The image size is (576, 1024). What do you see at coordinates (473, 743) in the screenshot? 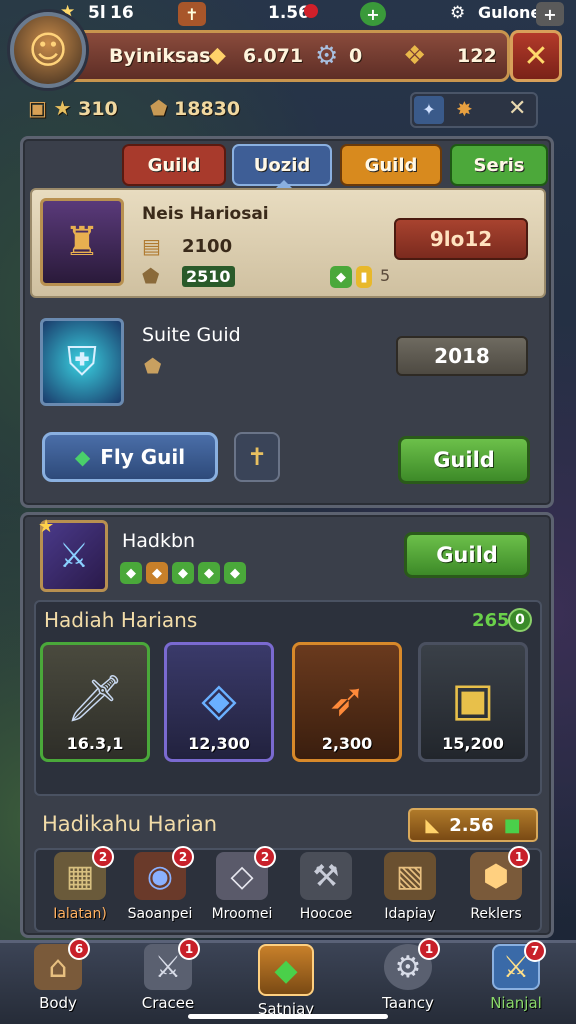
I see `reward-value: 15,200` at bounding box center [473, 743].